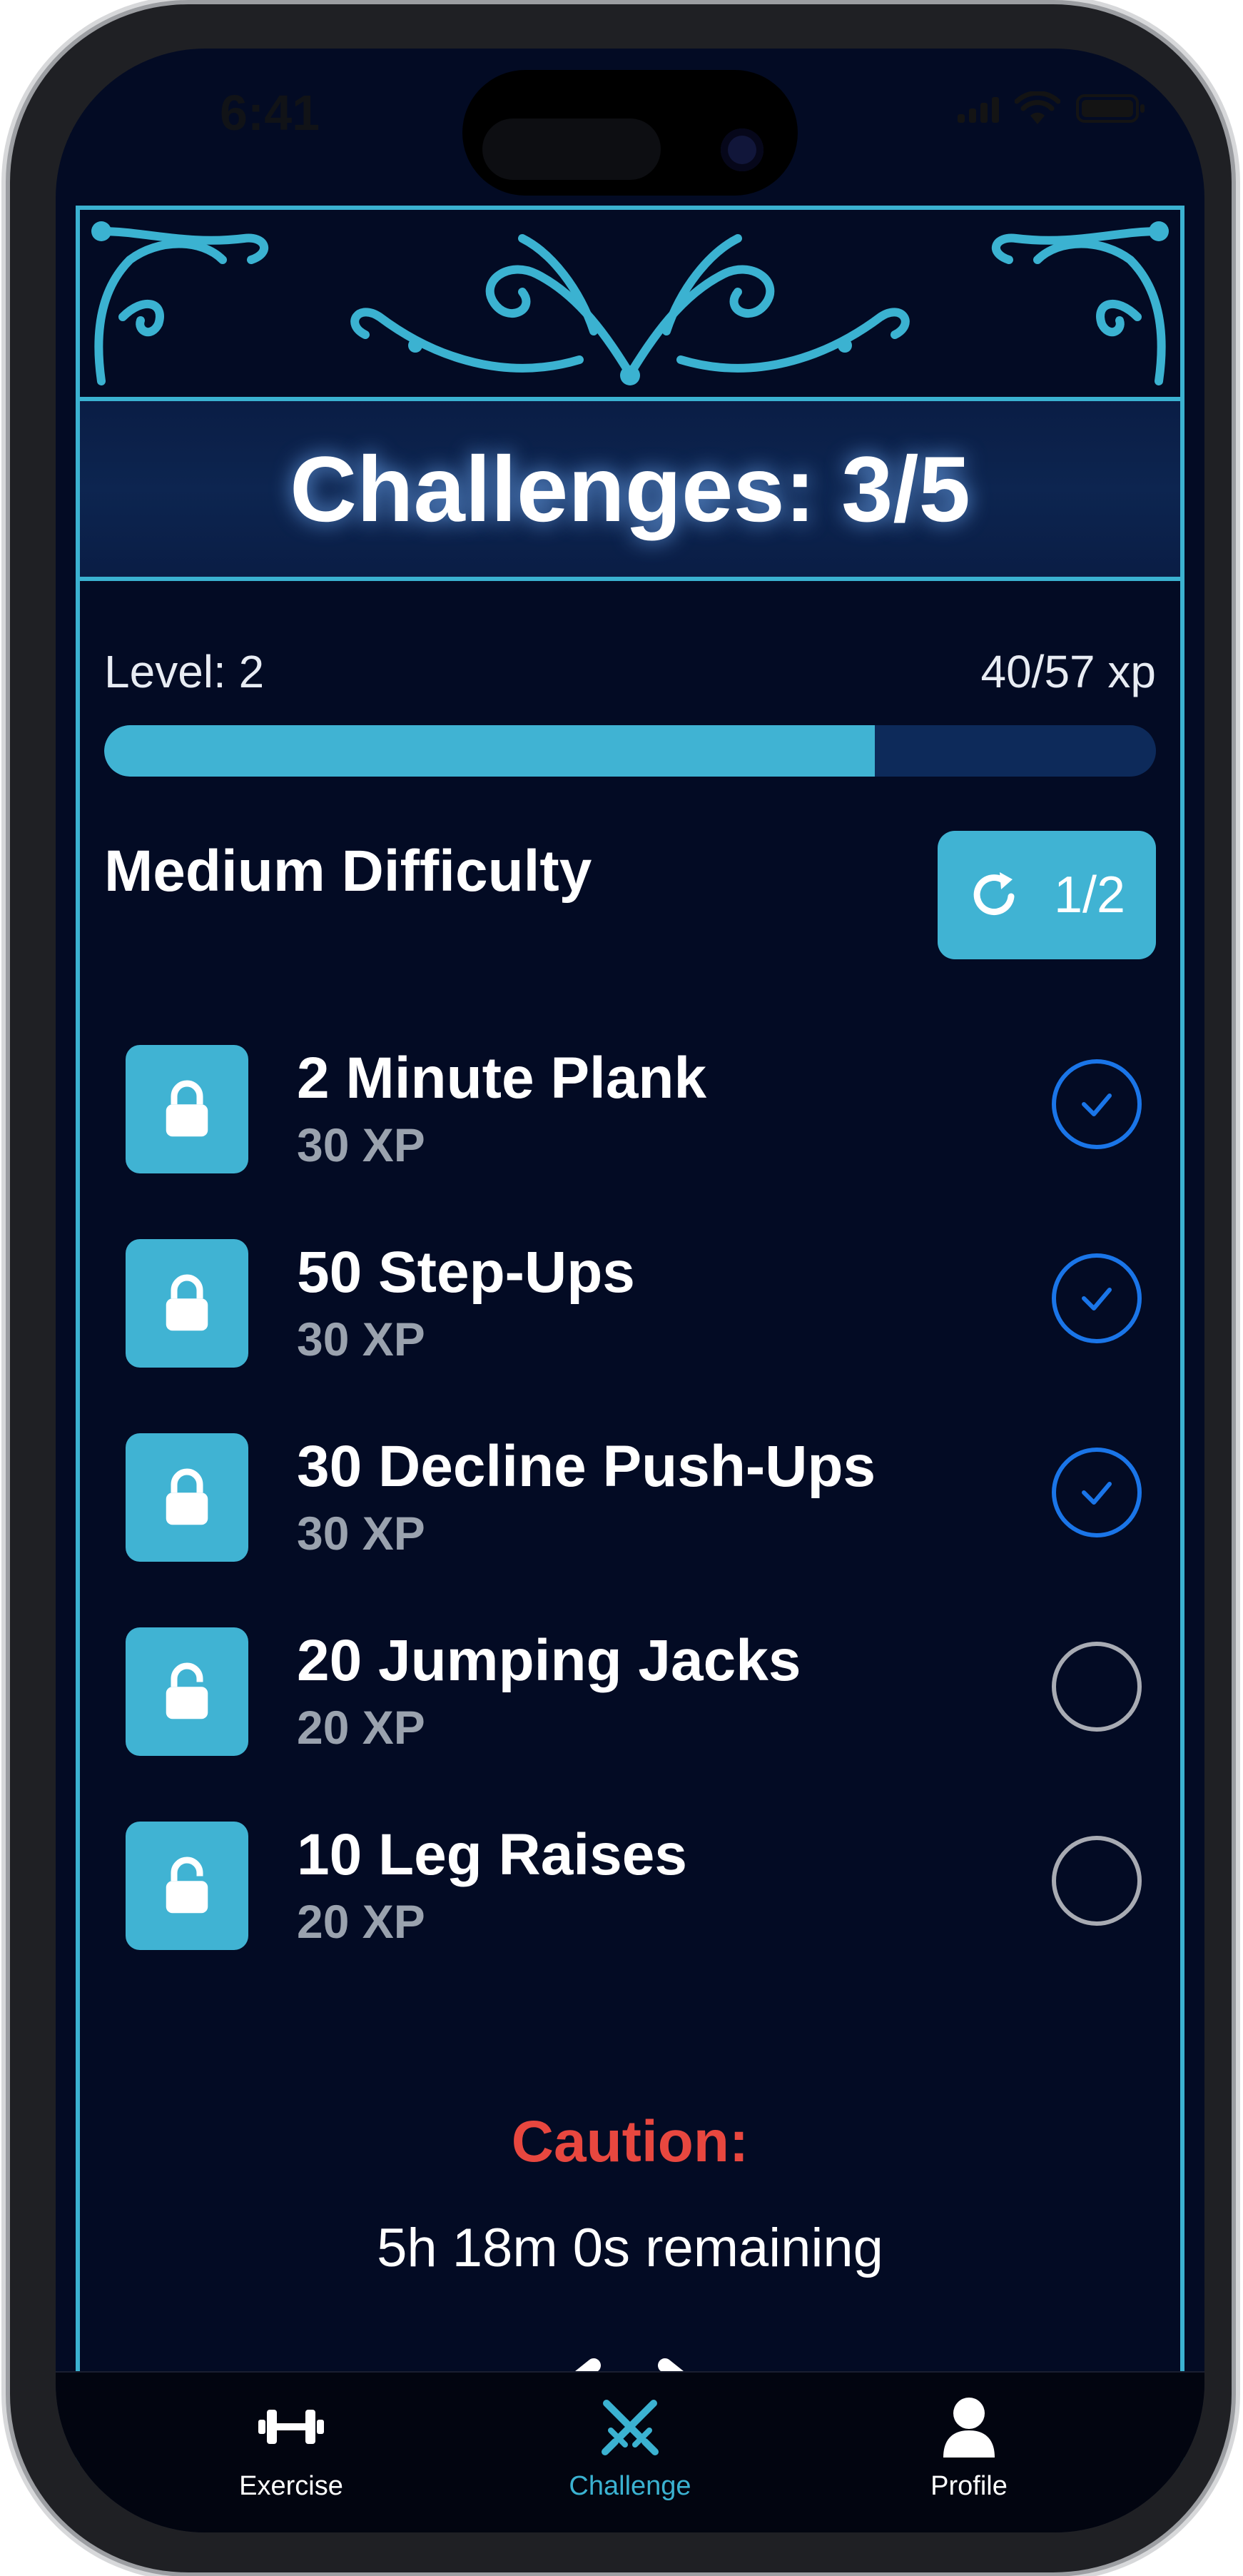 The width and height of the screenshot is (1243, 2576). Describe the element at coordinates (994, 894) in the screenshot. I see `refresh-icon` at that location.